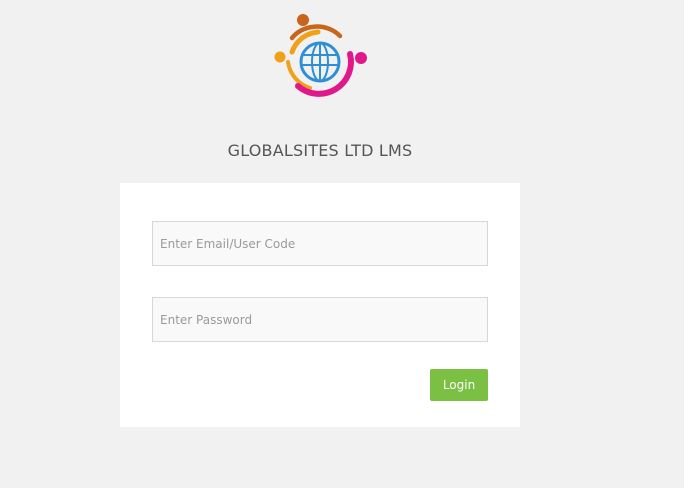  I want to click on page-title: GLOBALSITES LTD LMS, so click(320, 150).